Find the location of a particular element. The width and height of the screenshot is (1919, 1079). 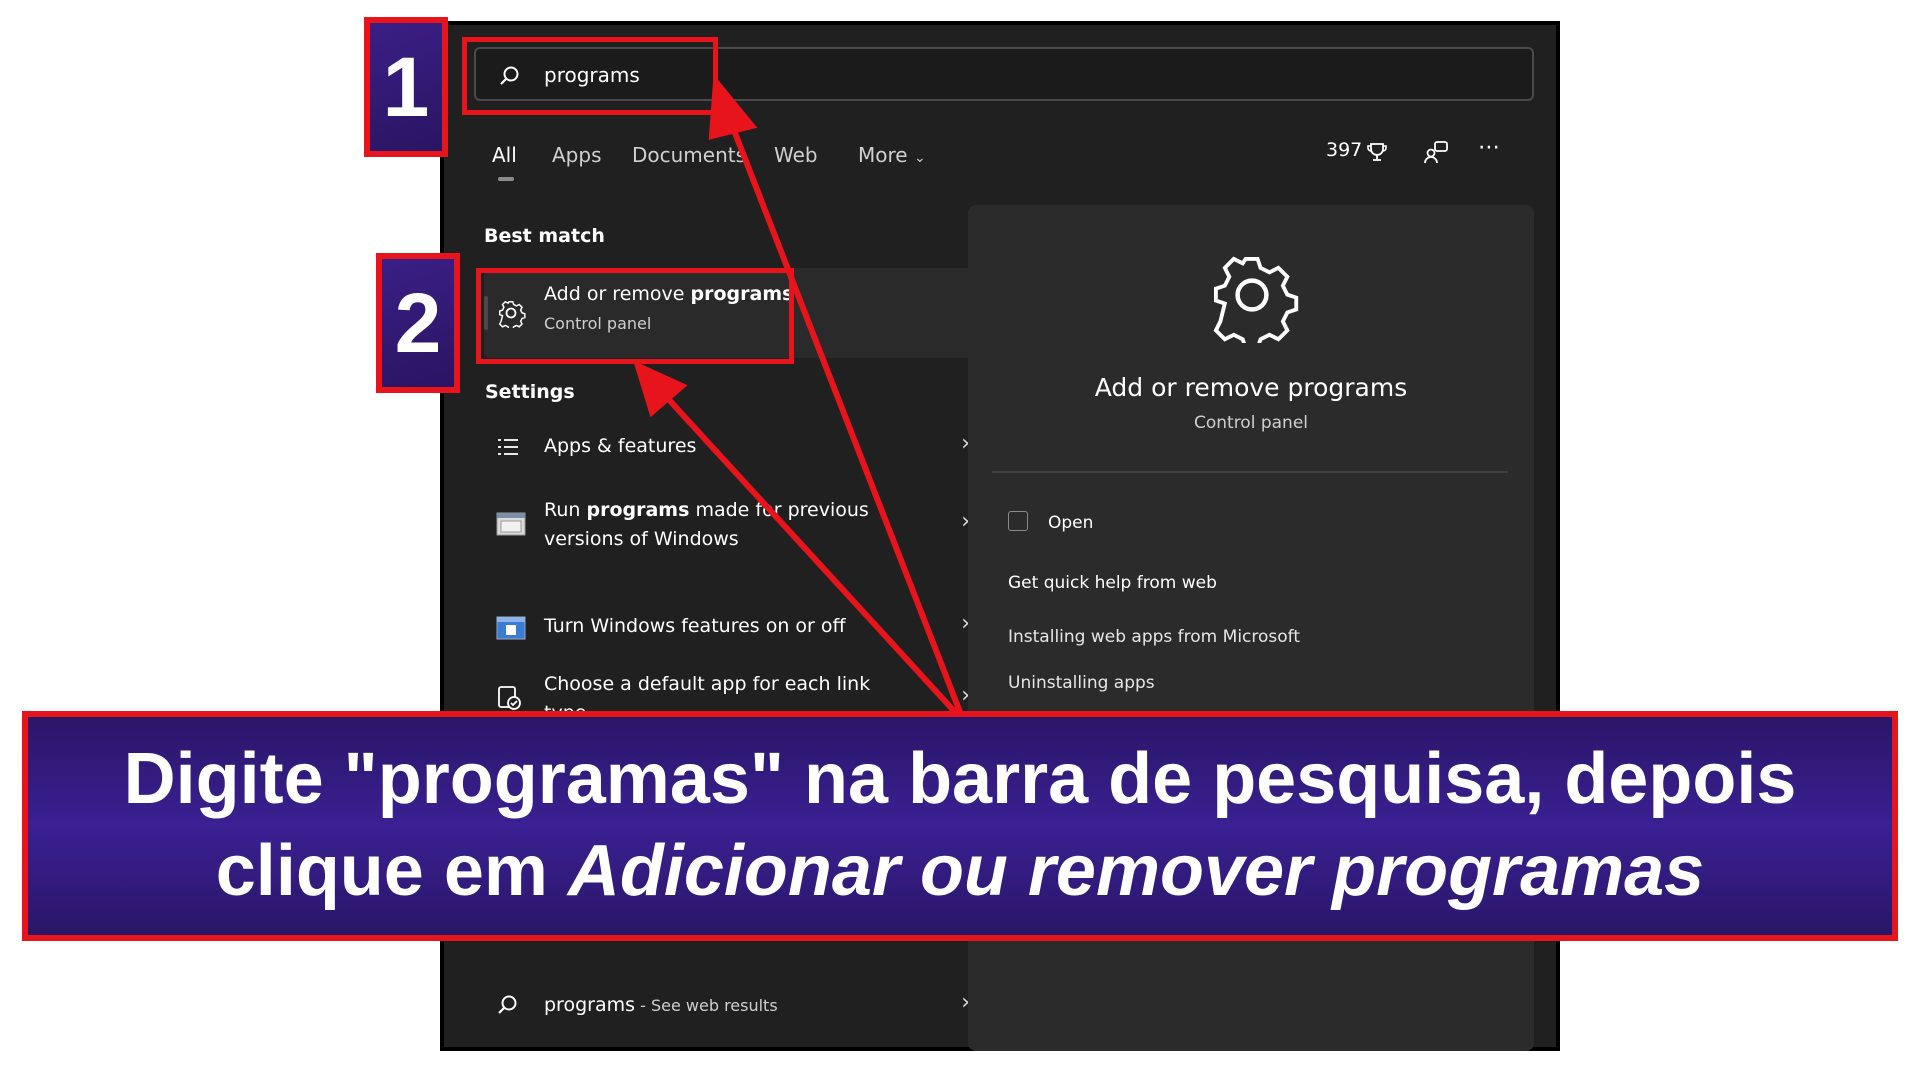

tab-web: Web is located at coordinates (796, 155).